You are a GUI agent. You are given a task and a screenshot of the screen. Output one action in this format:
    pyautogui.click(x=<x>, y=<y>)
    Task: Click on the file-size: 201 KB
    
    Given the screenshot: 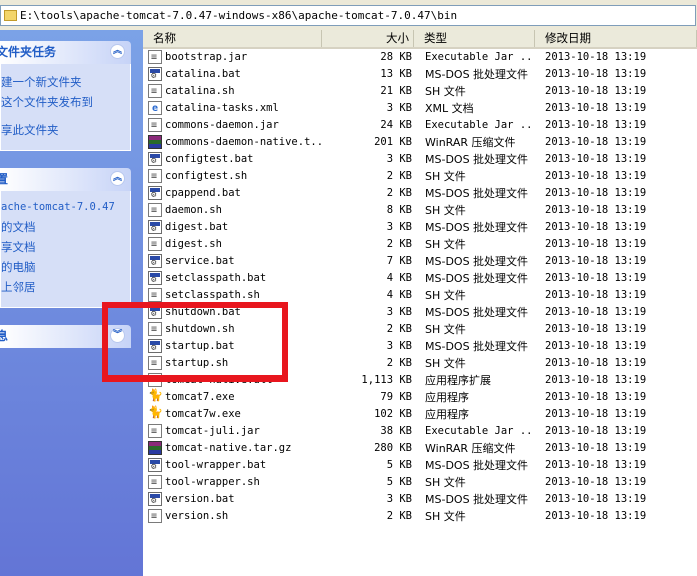 What is the action you would take?
    pyautogui.click(x=393, y=142)
    